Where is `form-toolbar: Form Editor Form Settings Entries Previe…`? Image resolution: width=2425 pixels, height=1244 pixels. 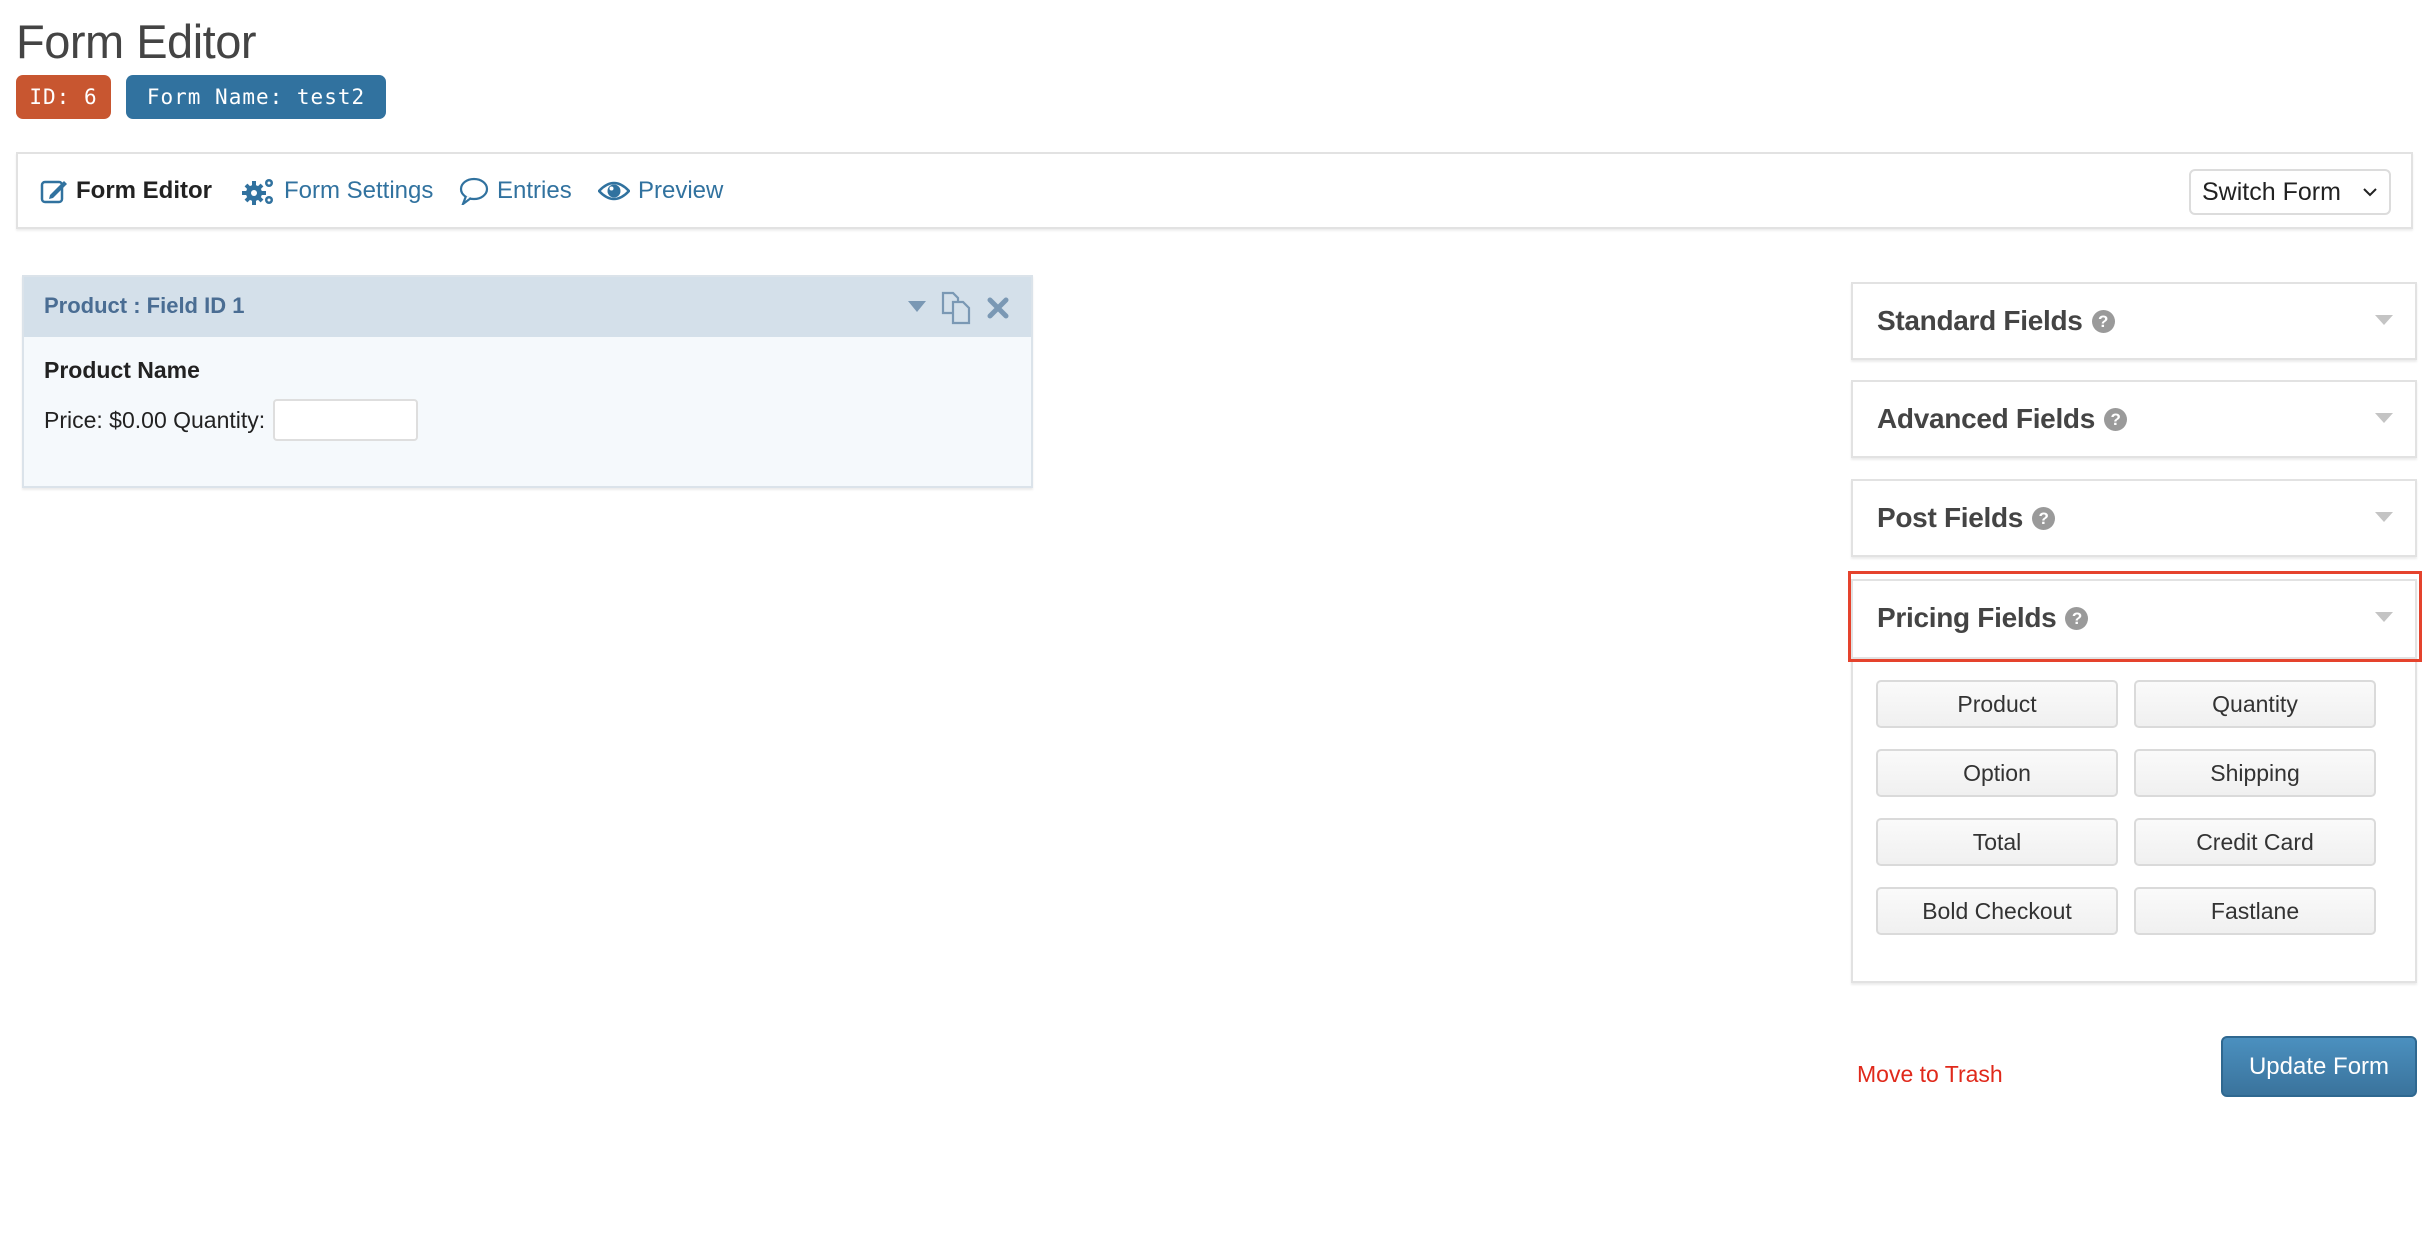 form-toolbar: Form Editor Form Settings Entries Previe… is located at coordinates (1214, 190).